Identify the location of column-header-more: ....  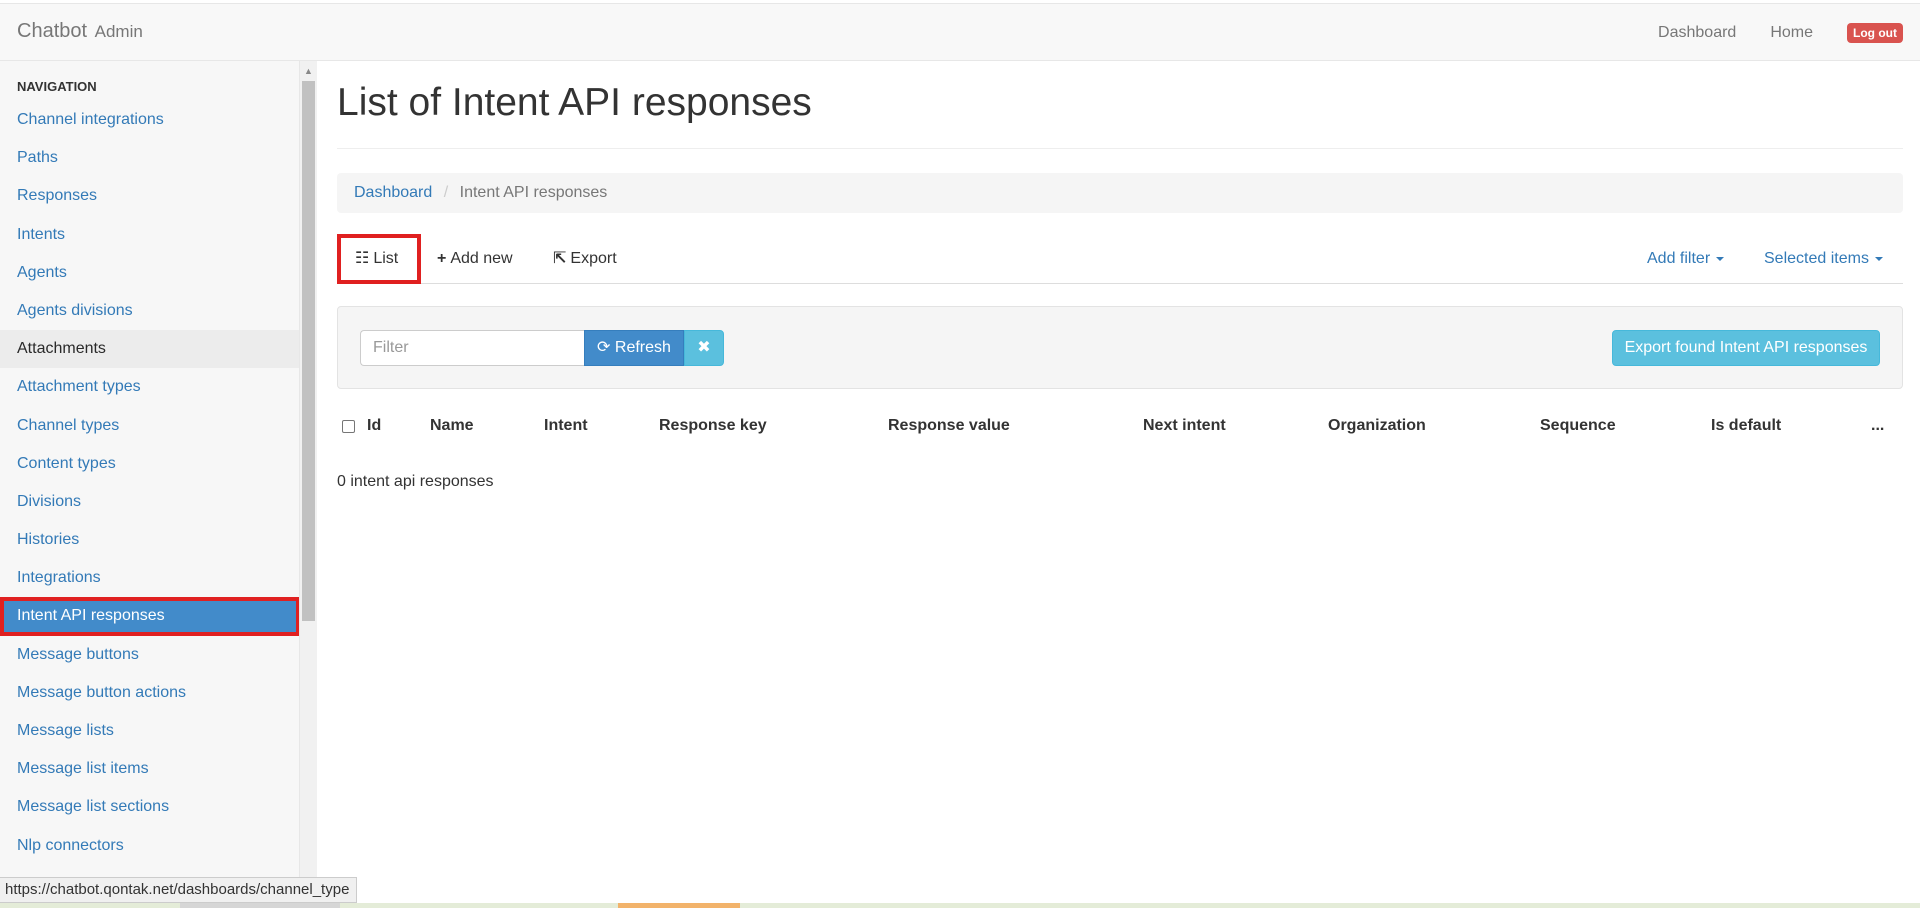
(1877, 426).